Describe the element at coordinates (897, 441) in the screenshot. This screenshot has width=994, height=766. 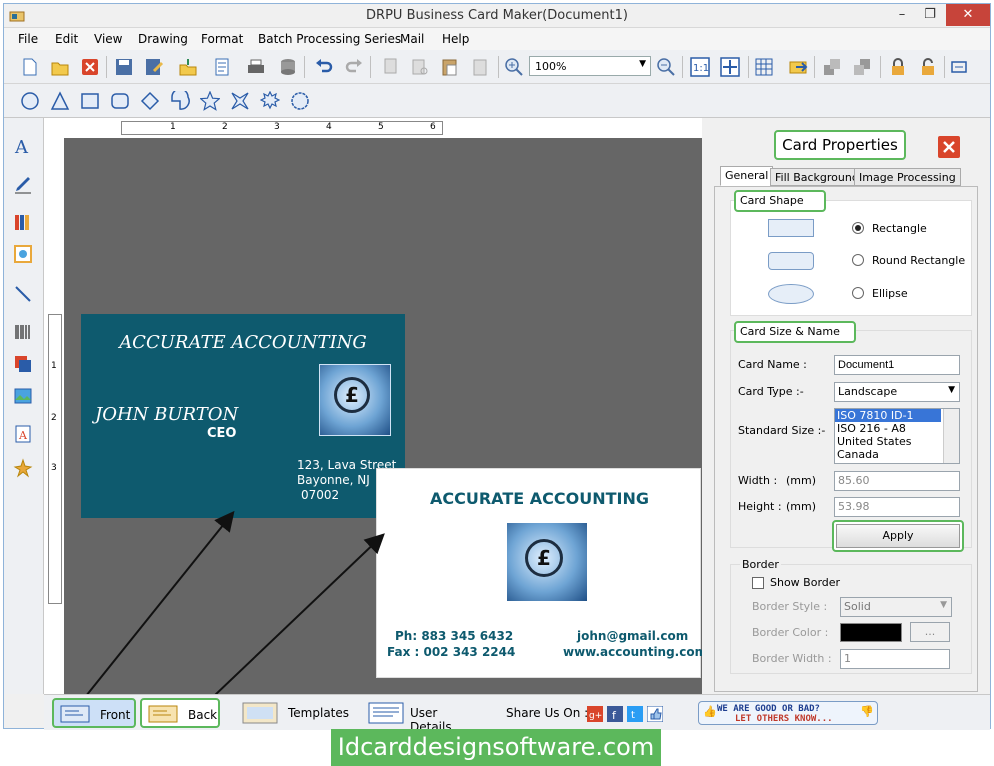
I see `standard-size-option: United States` at that location.